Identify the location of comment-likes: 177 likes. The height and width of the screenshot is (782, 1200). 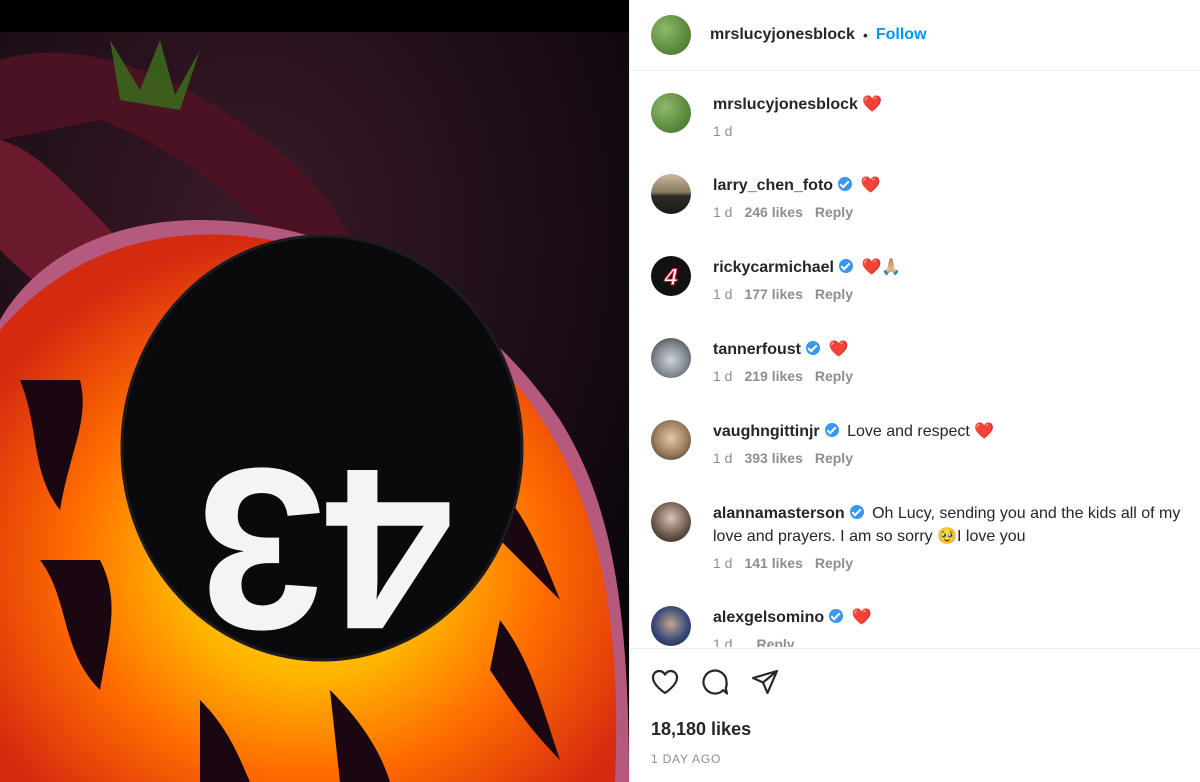
(773, 294).